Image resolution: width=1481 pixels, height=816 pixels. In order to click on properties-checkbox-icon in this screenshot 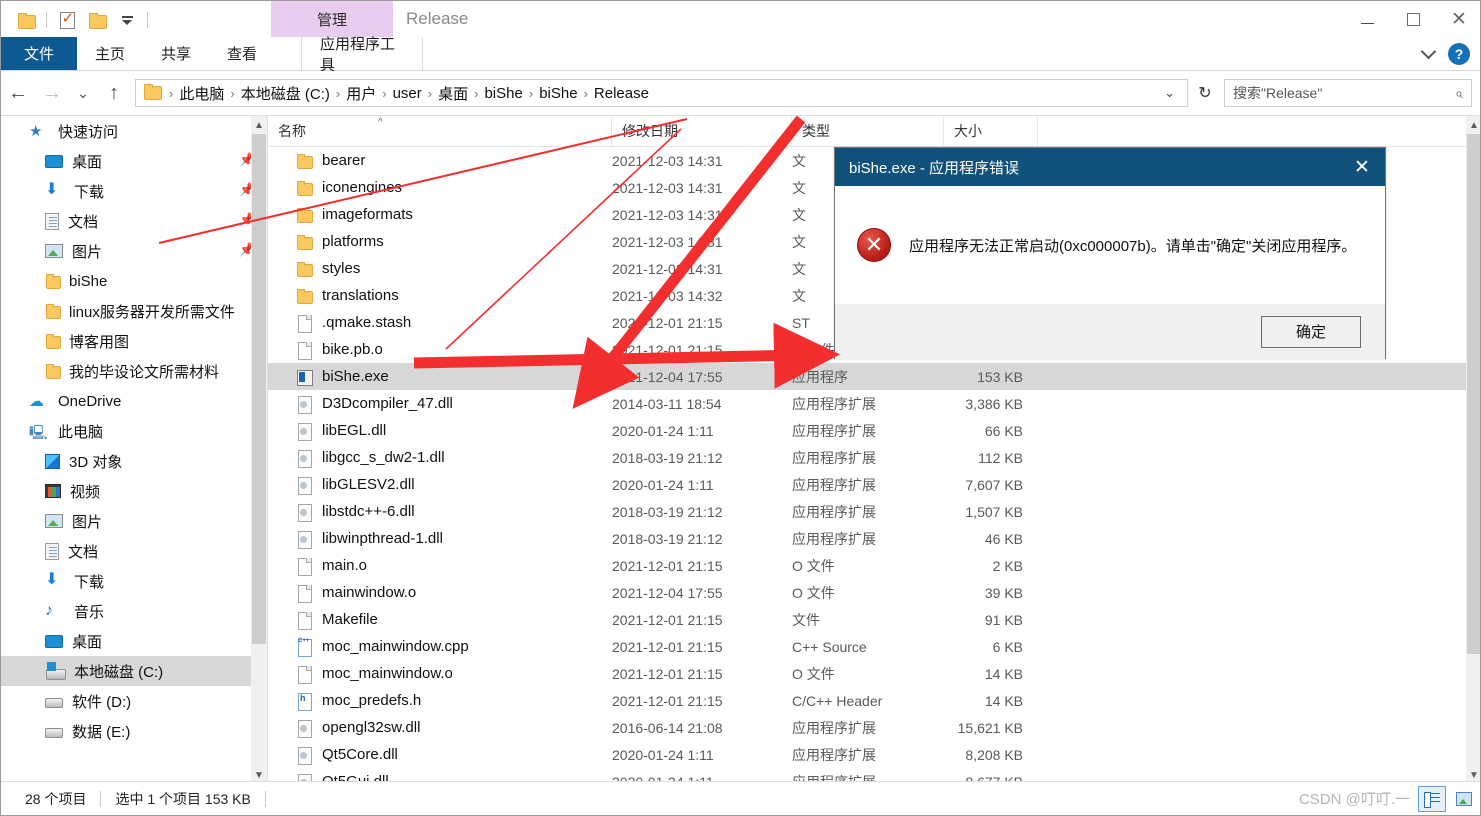, I will do `click(67, 20)`.